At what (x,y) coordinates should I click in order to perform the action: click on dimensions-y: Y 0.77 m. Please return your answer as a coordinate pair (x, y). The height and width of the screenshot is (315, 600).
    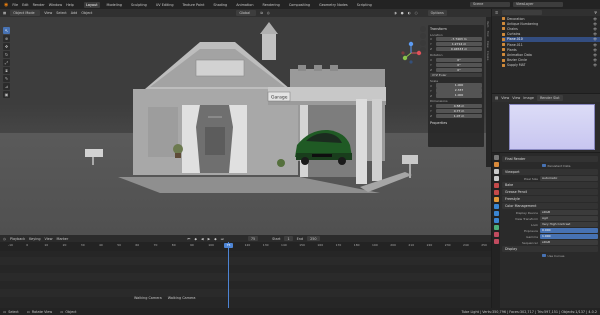
    Looking at the image, I should click on (456, 111).